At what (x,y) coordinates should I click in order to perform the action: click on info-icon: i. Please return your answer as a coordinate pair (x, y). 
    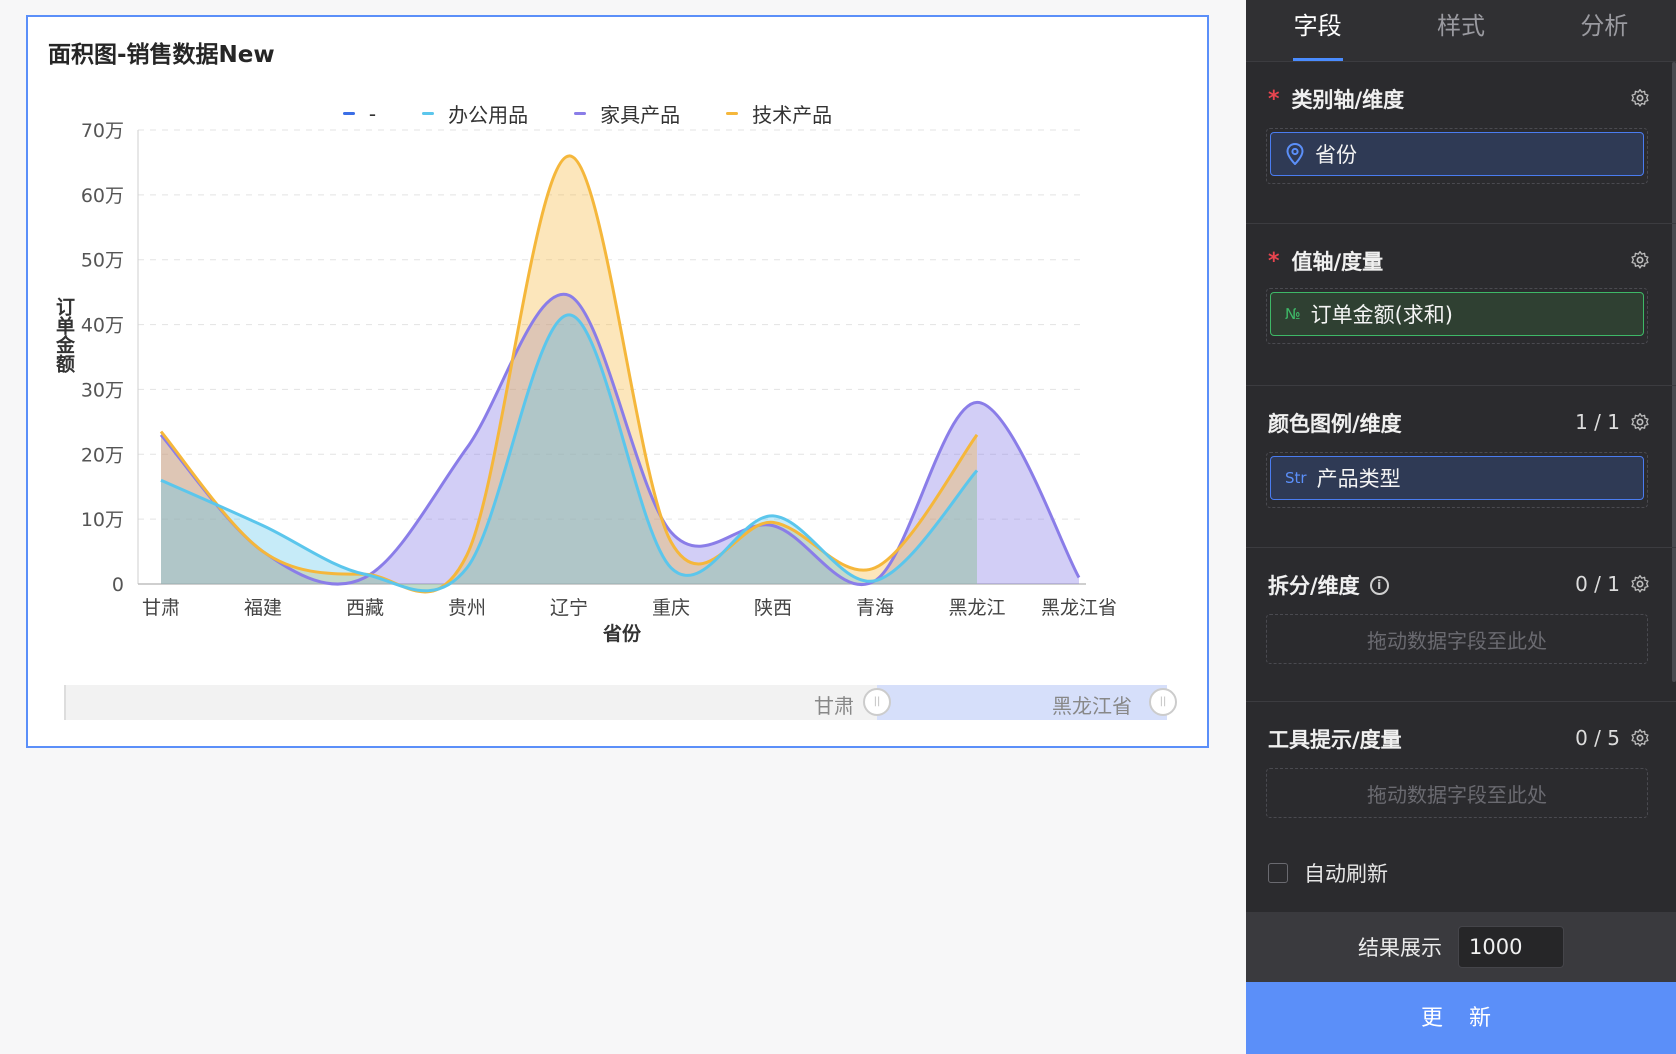
    Looking at the image, I should click on (1379, 585).